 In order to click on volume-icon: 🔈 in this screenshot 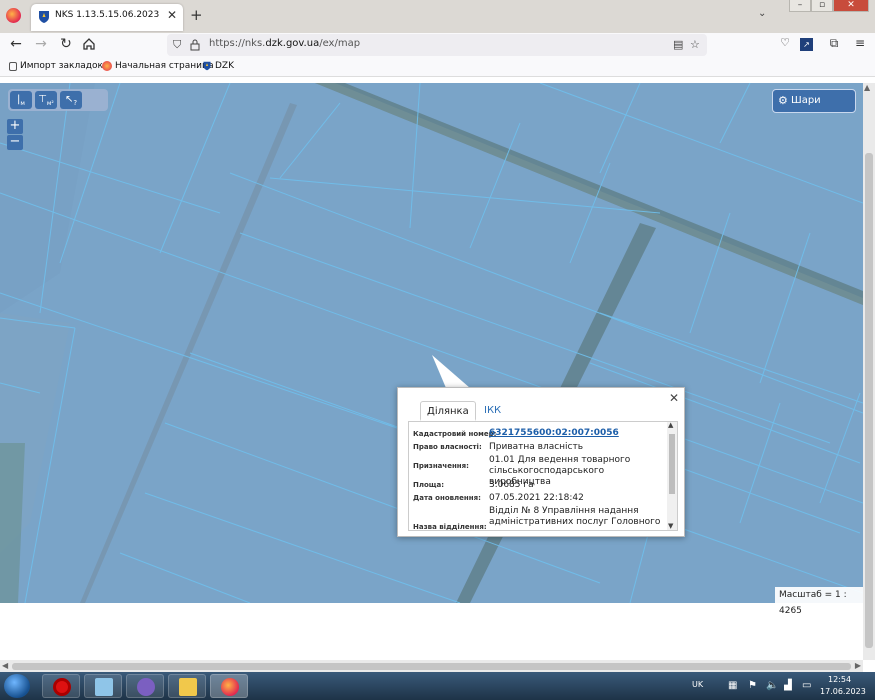, I will do `click(772, 685)`.